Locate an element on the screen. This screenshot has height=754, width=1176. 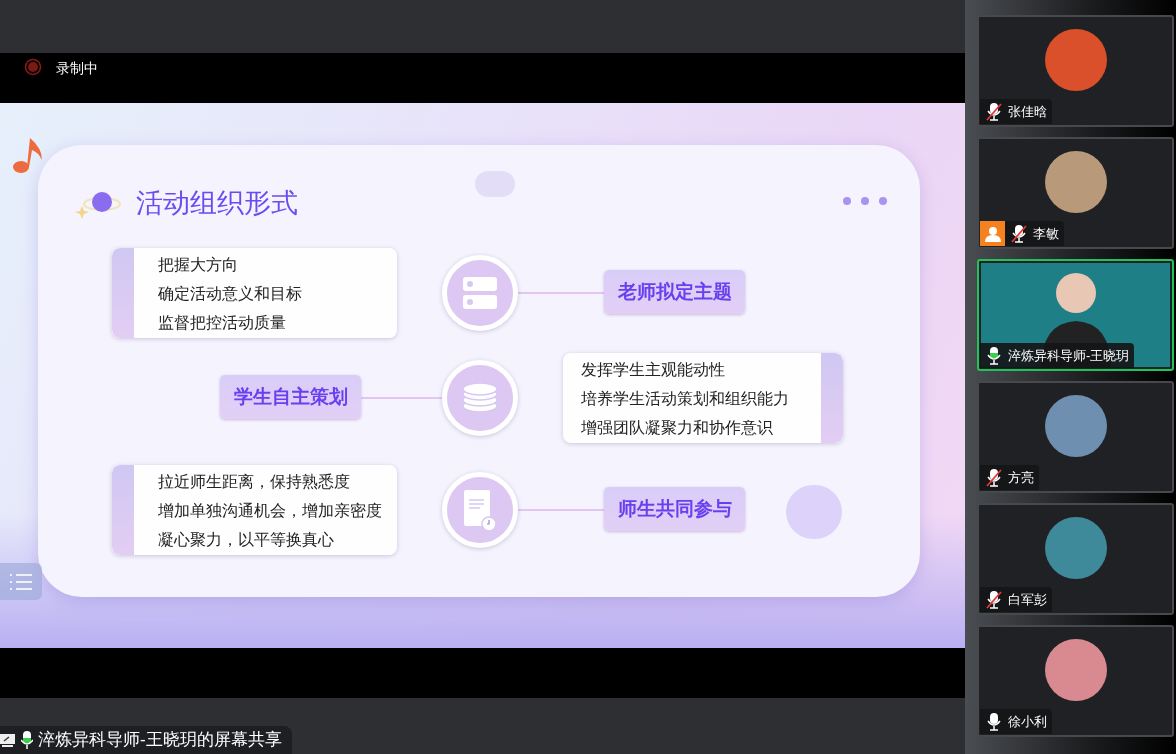
bullet-text: 把握大方向 is located at coordinates (198, 264).